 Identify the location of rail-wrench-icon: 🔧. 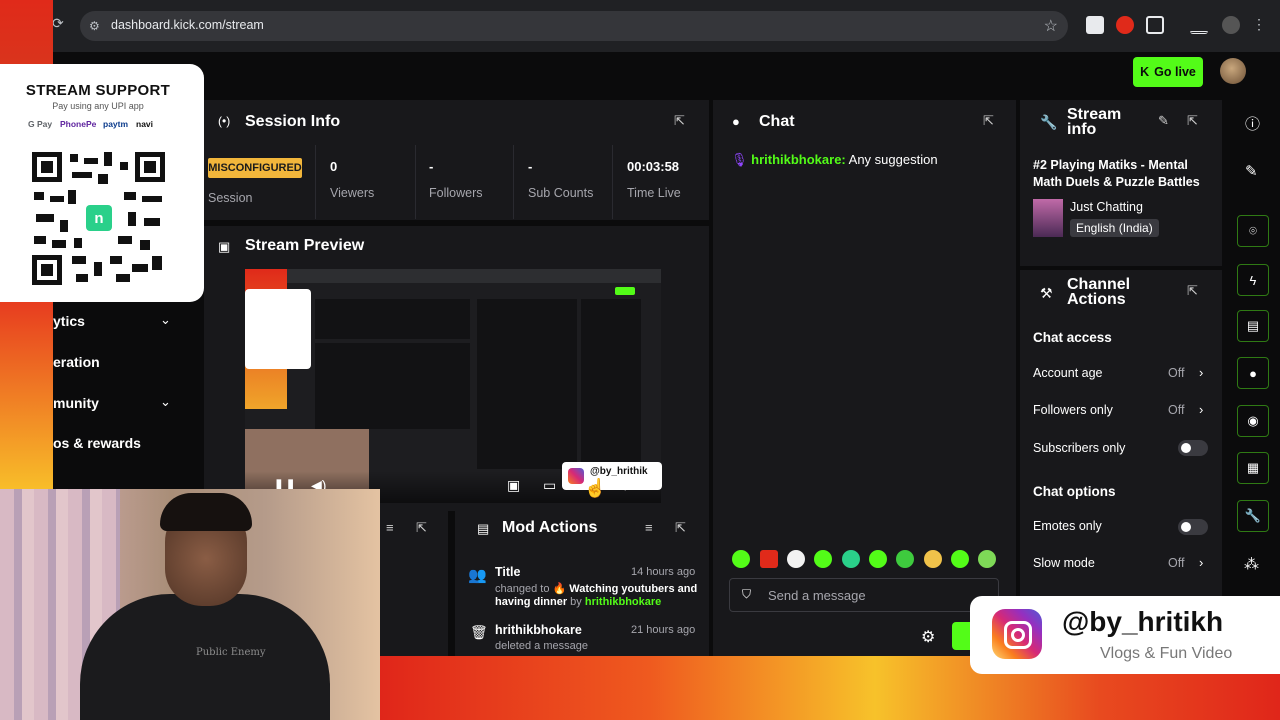
(1253, 516).